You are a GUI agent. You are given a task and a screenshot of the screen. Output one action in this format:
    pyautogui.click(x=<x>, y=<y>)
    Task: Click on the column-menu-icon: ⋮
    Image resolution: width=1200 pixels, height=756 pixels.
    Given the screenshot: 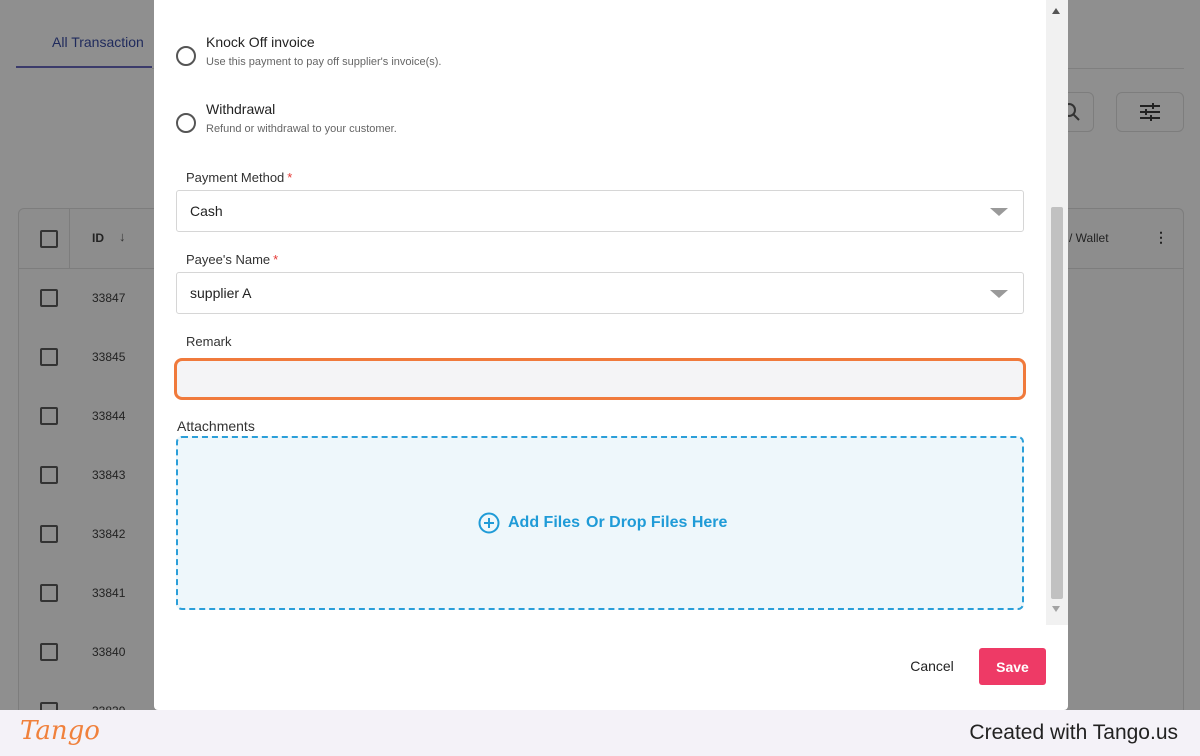 What is the action you would take?
    pyautogui.click(x=1161, y=237)
    